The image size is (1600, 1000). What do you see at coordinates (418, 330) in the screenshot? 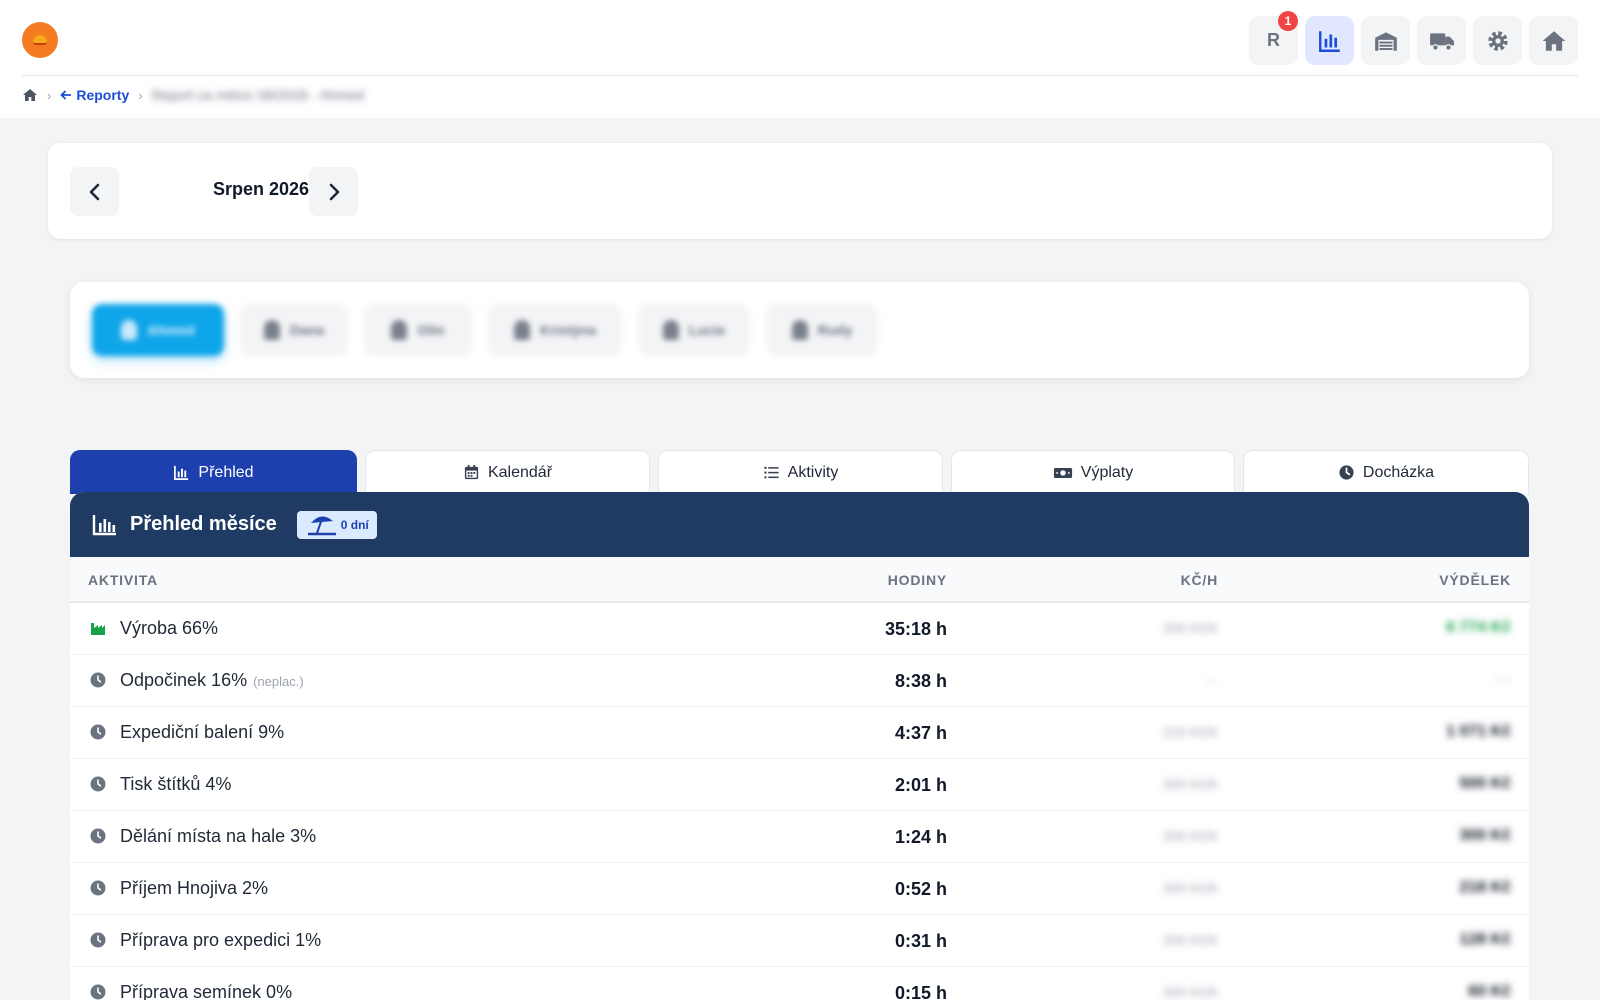
I see `employee-button: Olin` at bounding box center [418, 330].